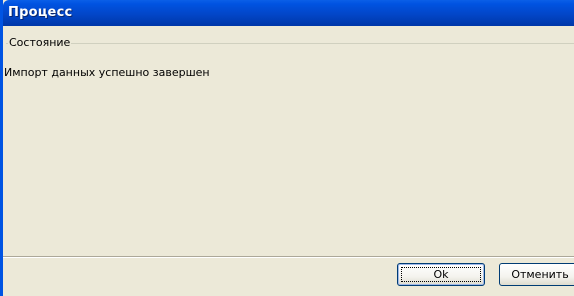  Describe the element at coordinates (40, 42) in the screenshot. I see `status-group-label: Состояние` at that location.